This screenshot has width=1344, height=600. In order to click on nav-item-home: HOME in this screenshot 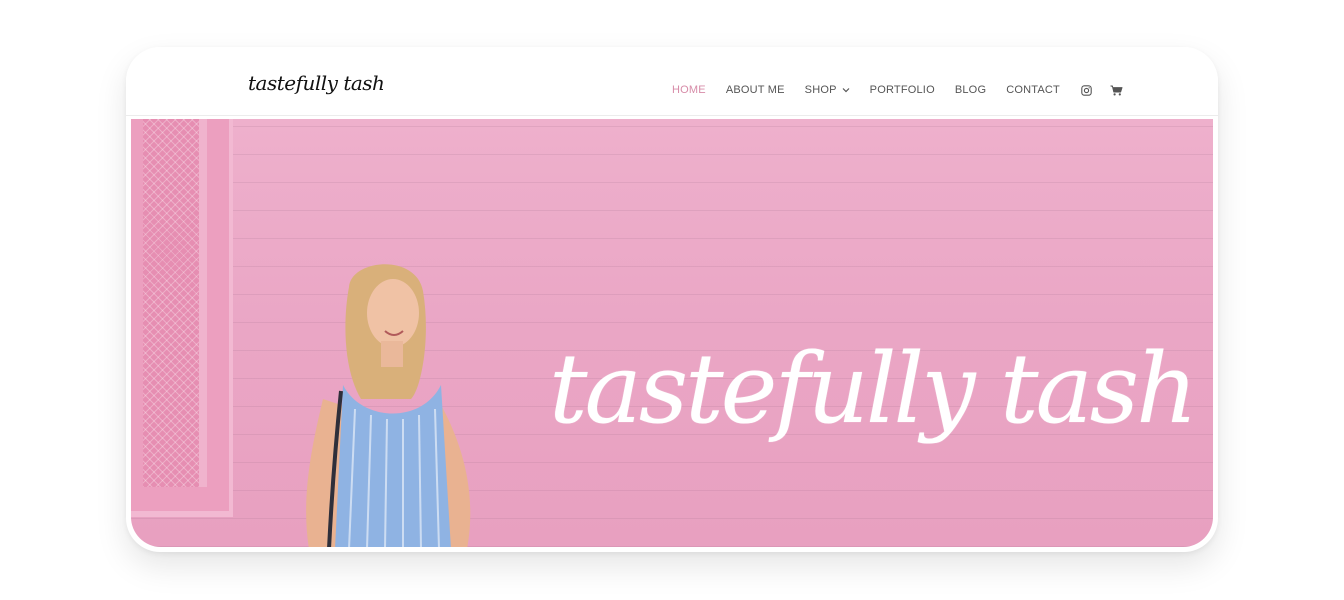, I will do `click(689, 90)`.